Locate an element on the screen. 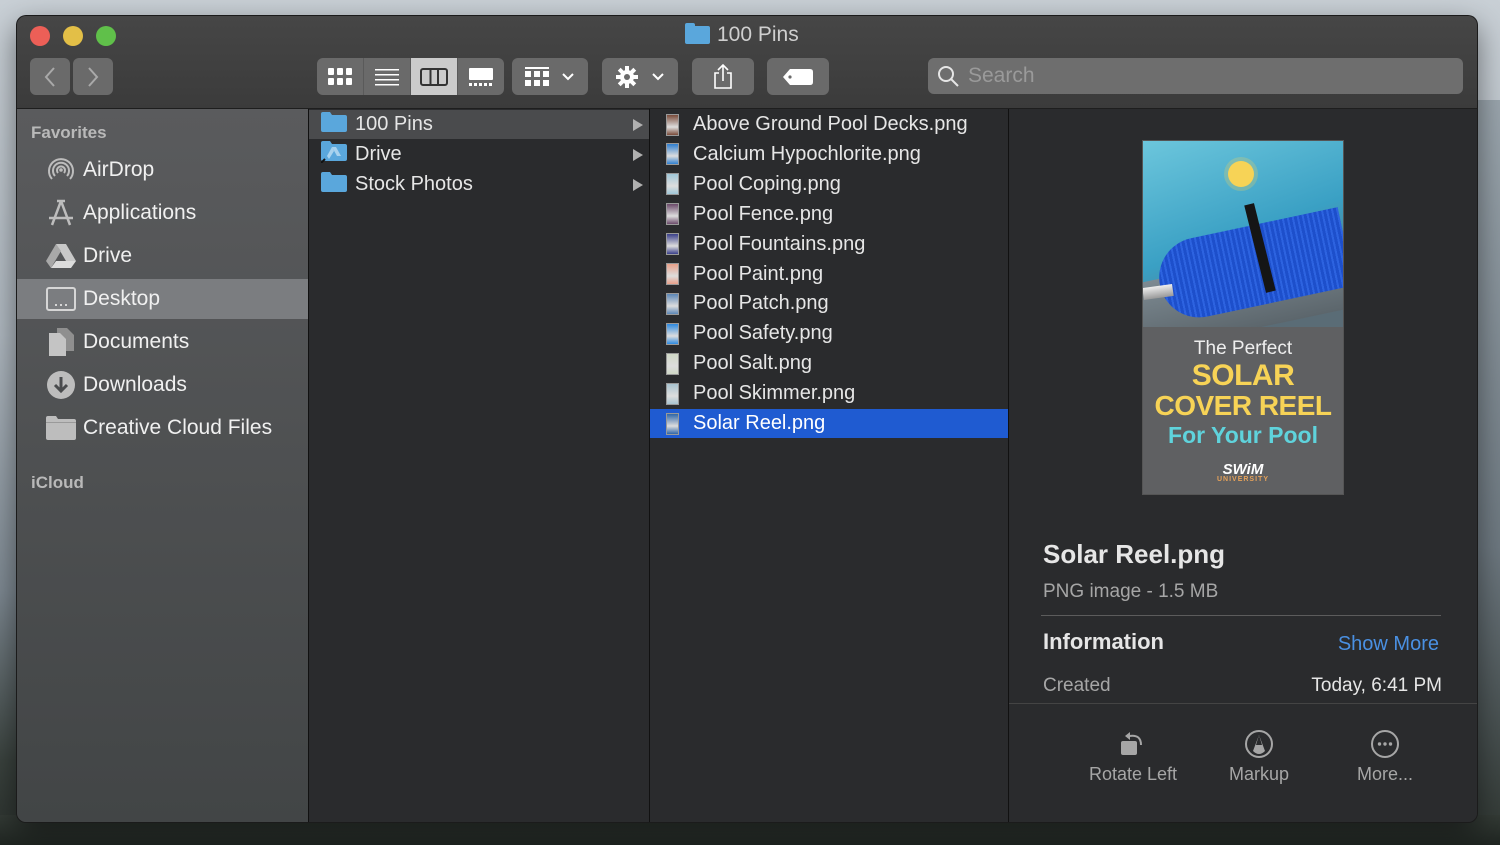 The width and height of the screenshot is (1500, 845). file-label: Pool Coping.png is located at coordinates (767, 183).